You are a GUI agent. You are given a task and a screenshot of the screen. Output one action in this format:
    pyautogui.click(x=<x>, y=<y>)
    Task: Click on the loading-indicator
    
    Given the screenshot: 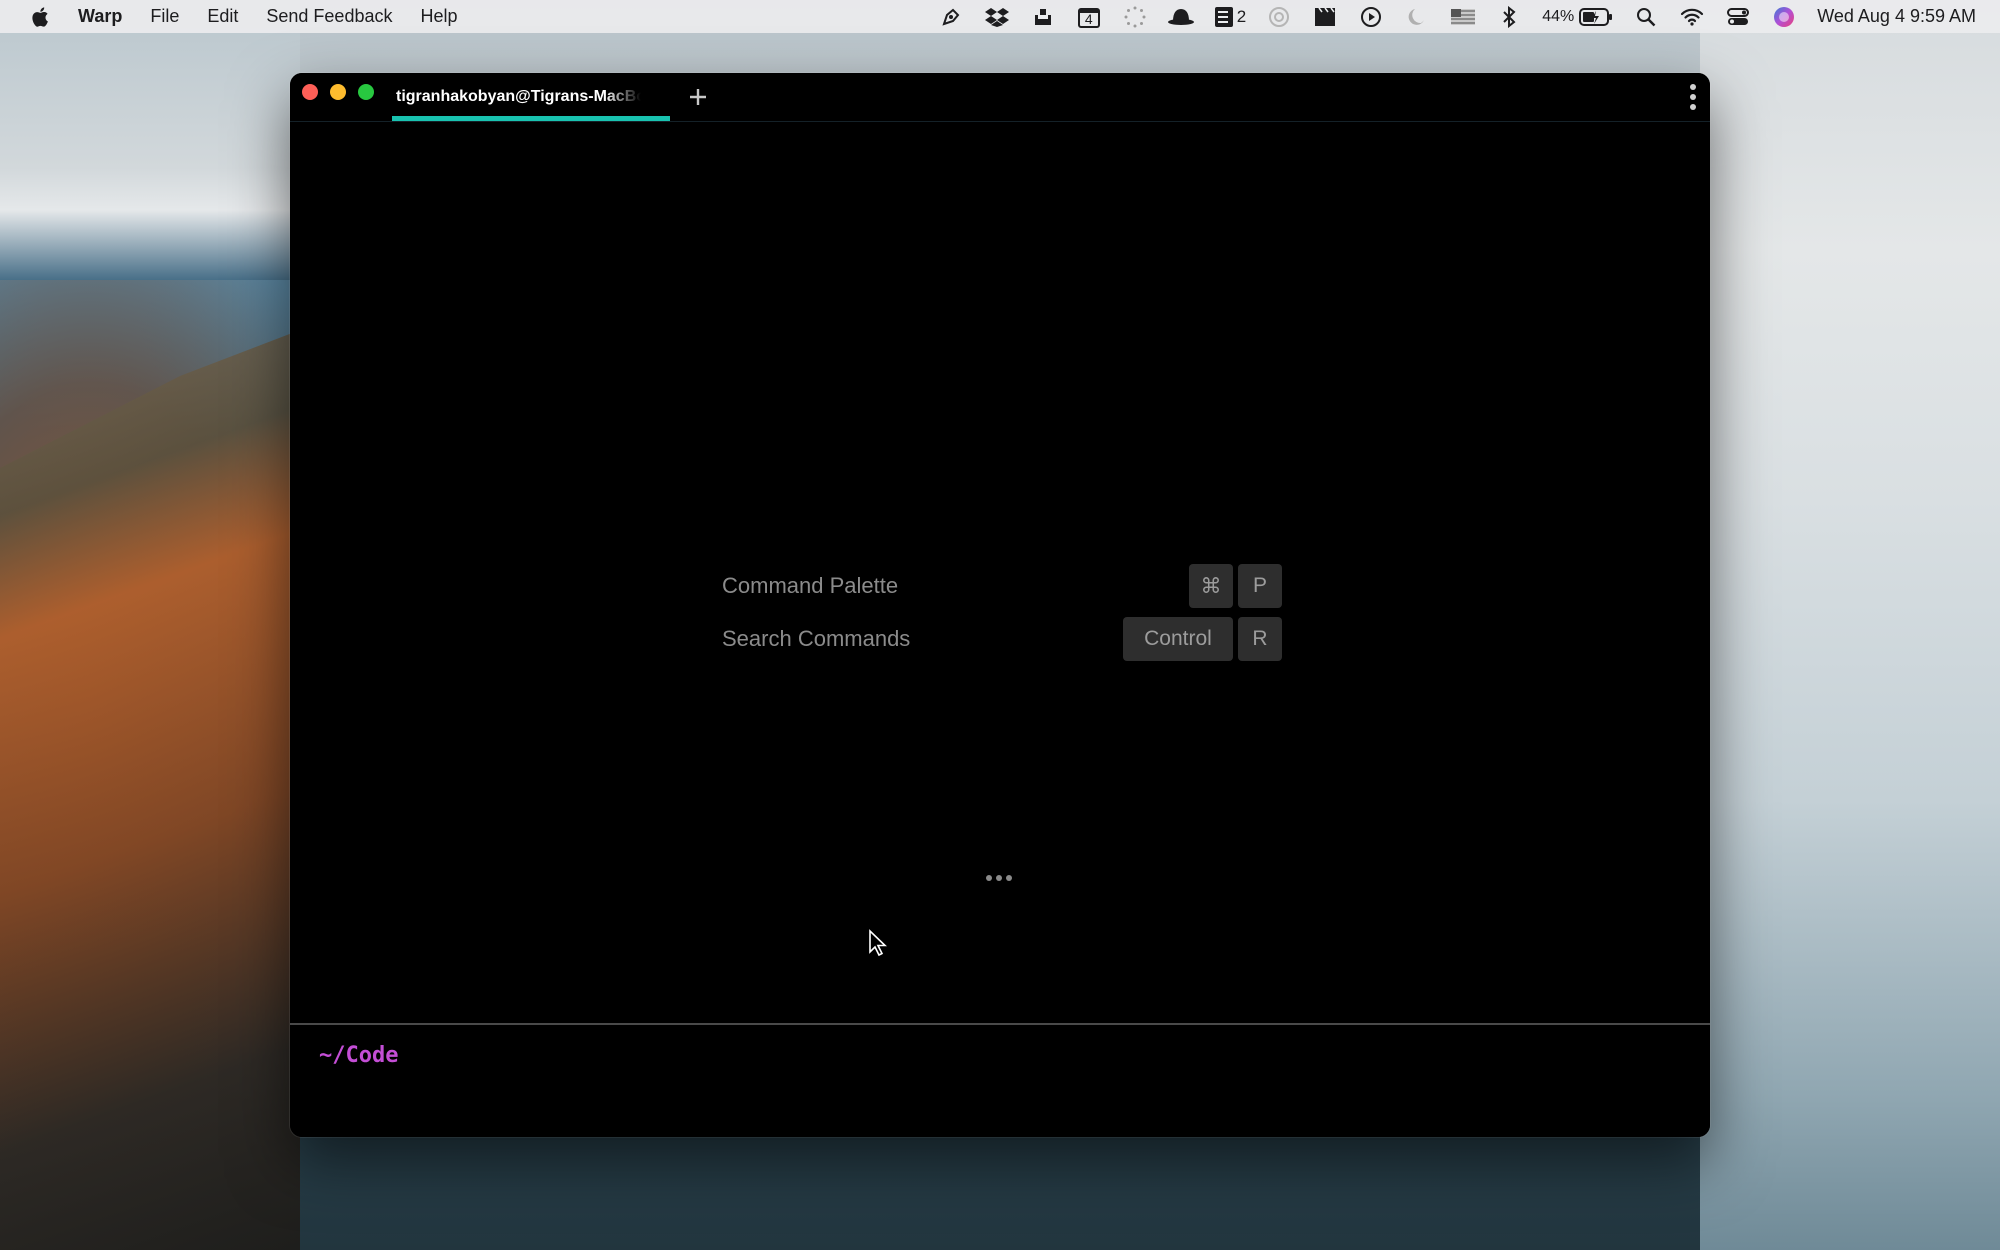 What is the action you would take?
    pyautogui.click(x=999, y=878)
    